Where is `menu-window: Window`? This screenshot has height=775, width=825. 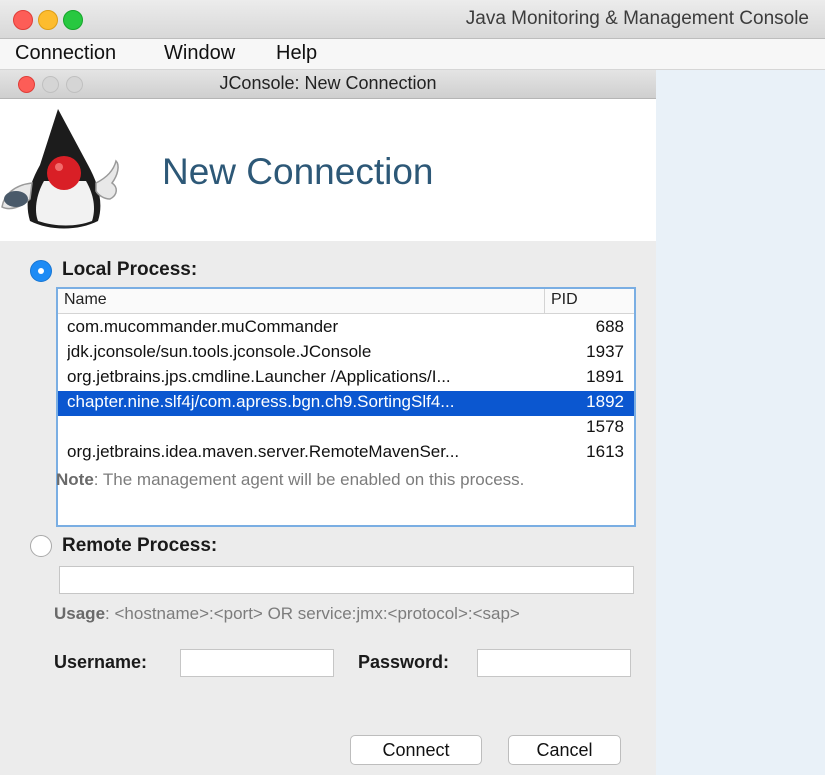
menu-window: Window is located at coordinates (199, 53).